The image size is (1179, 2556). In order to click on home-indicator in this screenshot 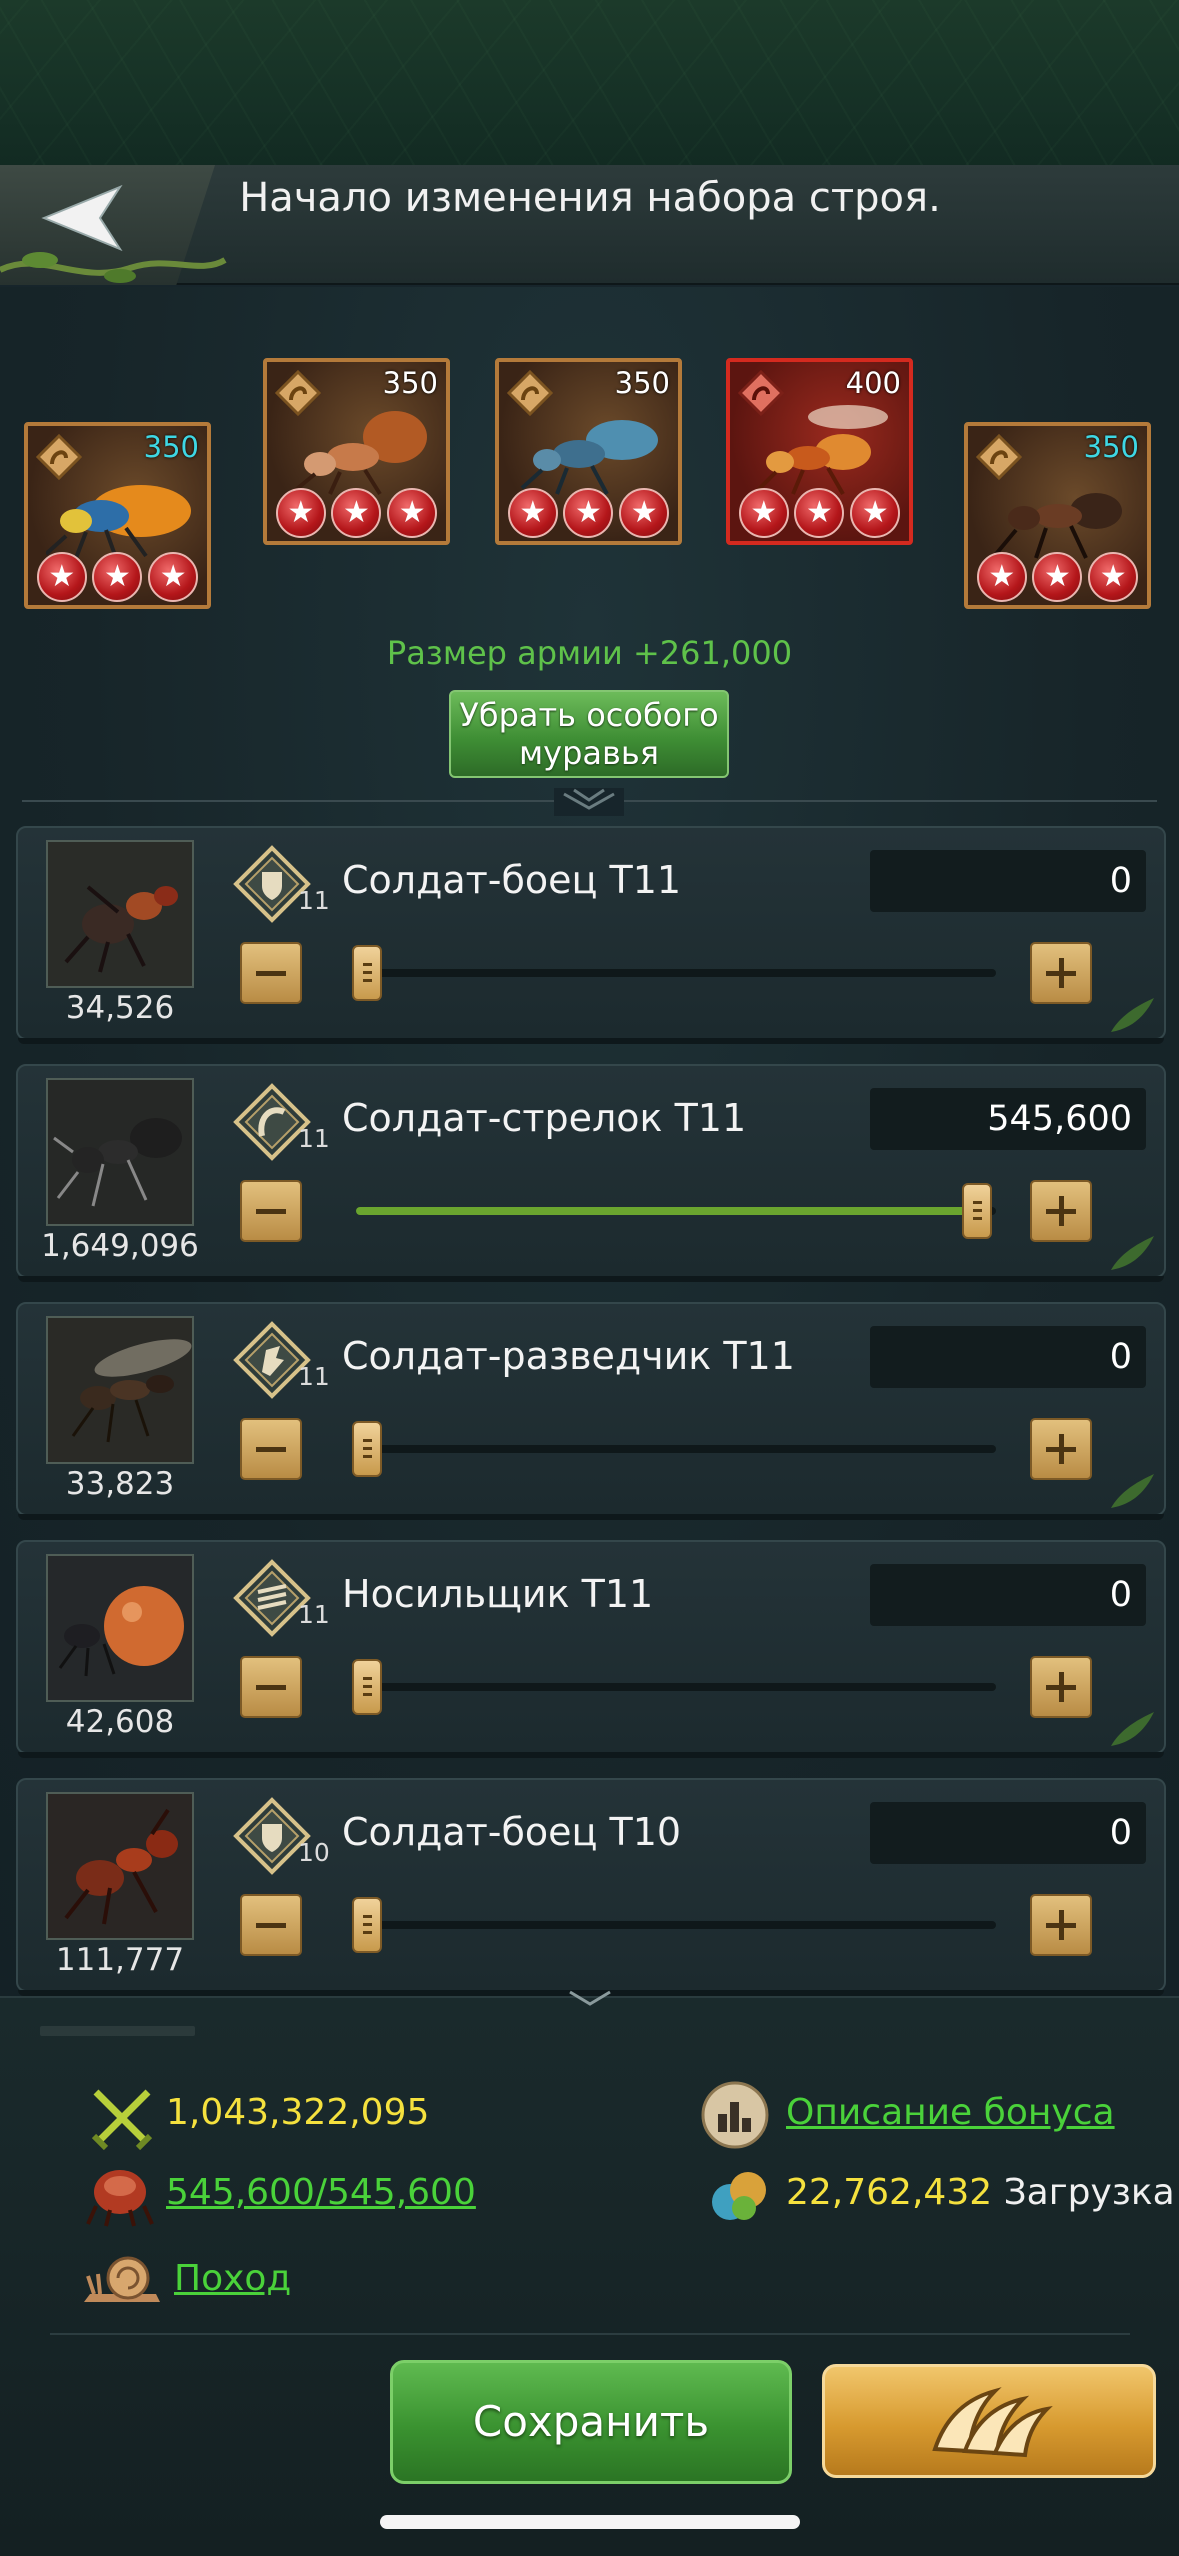, I will do `click(590, 2522)`.